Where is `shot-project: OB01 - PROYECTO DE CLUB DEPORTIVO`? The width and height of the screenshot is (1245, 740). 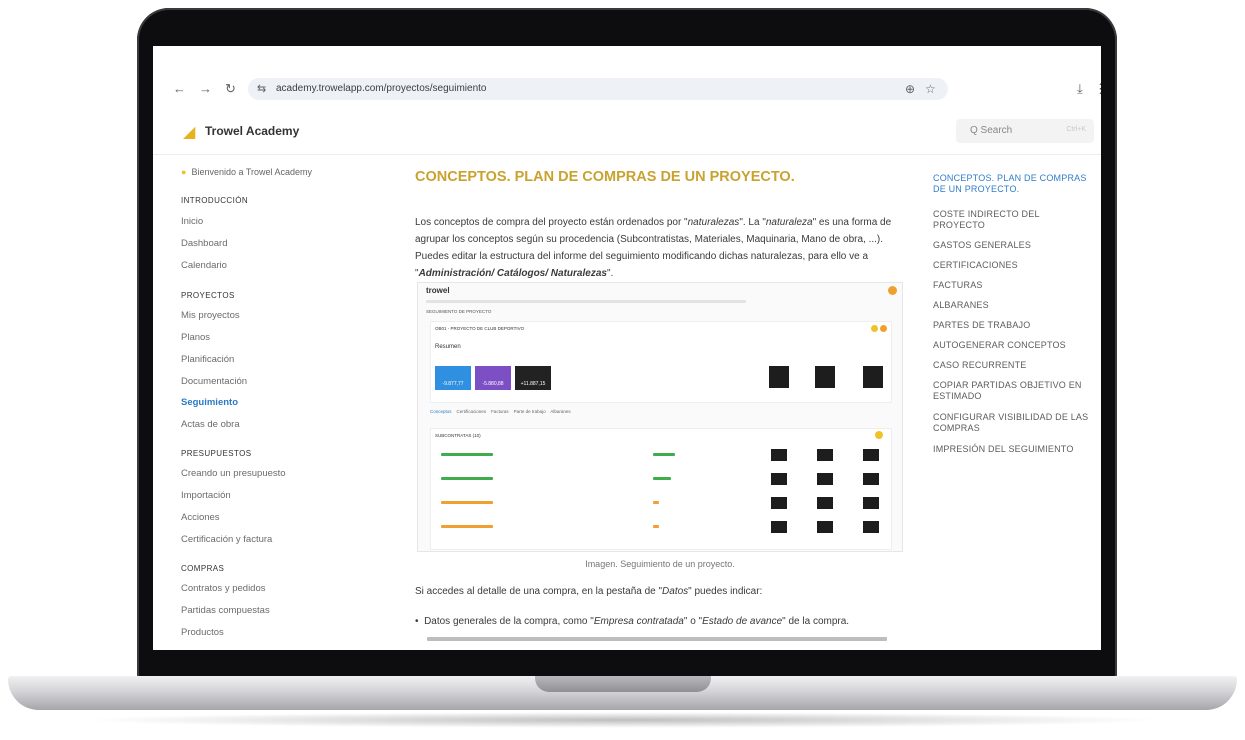
shot-project: OB01 - PROYECTO DE CLUB DEPORTIVO is located at coordinates (480, 328).